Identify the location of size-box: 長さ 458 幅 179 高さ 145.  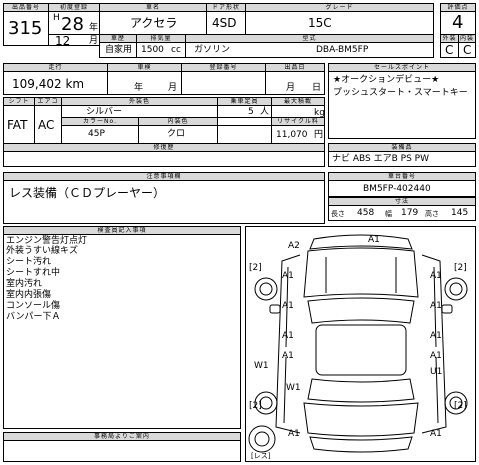
(402, 213).